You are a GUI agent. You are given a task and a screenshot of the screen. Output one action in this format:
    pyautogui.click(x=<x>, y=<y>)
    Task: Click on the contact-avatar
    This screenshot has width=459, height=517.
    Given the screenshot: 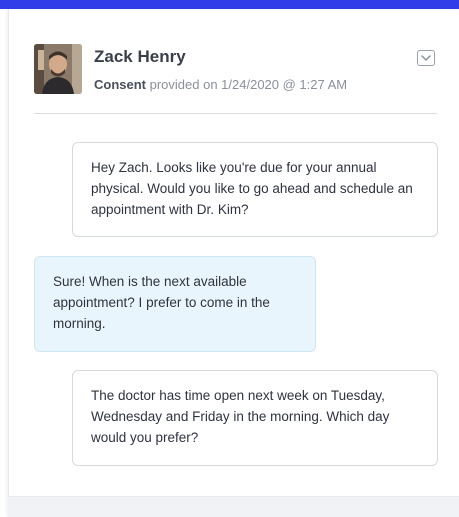 What is the action you would take?
    pyautogui.click(x=58, y=69)
    